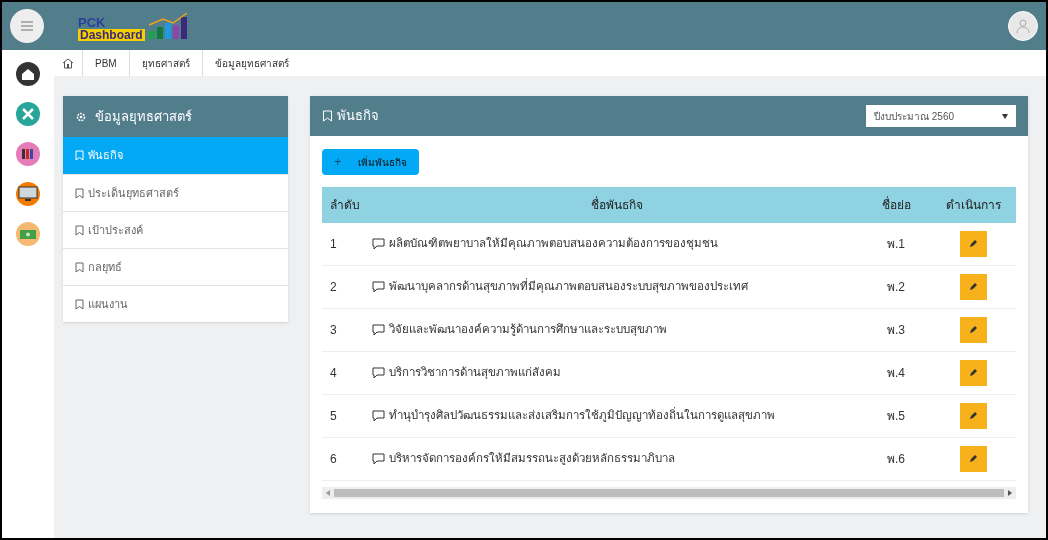 The height and width of the screenshot is (540, 1048). Describe the element at coordinates (333, 330) in the screenshot. I see `table-cell-text: 3` at that location.